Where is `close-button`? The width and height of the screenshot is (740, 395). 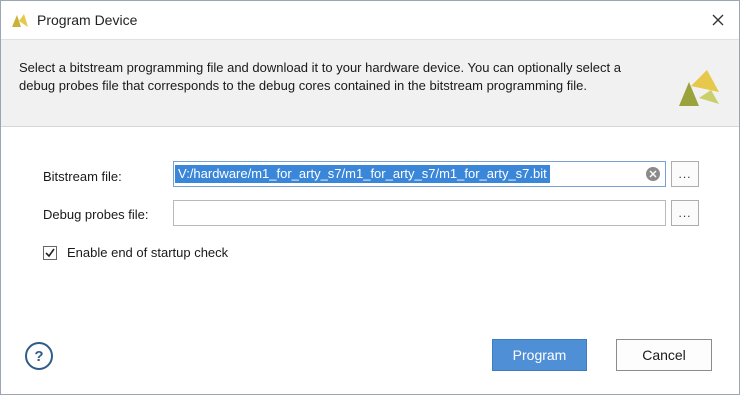
close-button is located at coordinates (718, 20).